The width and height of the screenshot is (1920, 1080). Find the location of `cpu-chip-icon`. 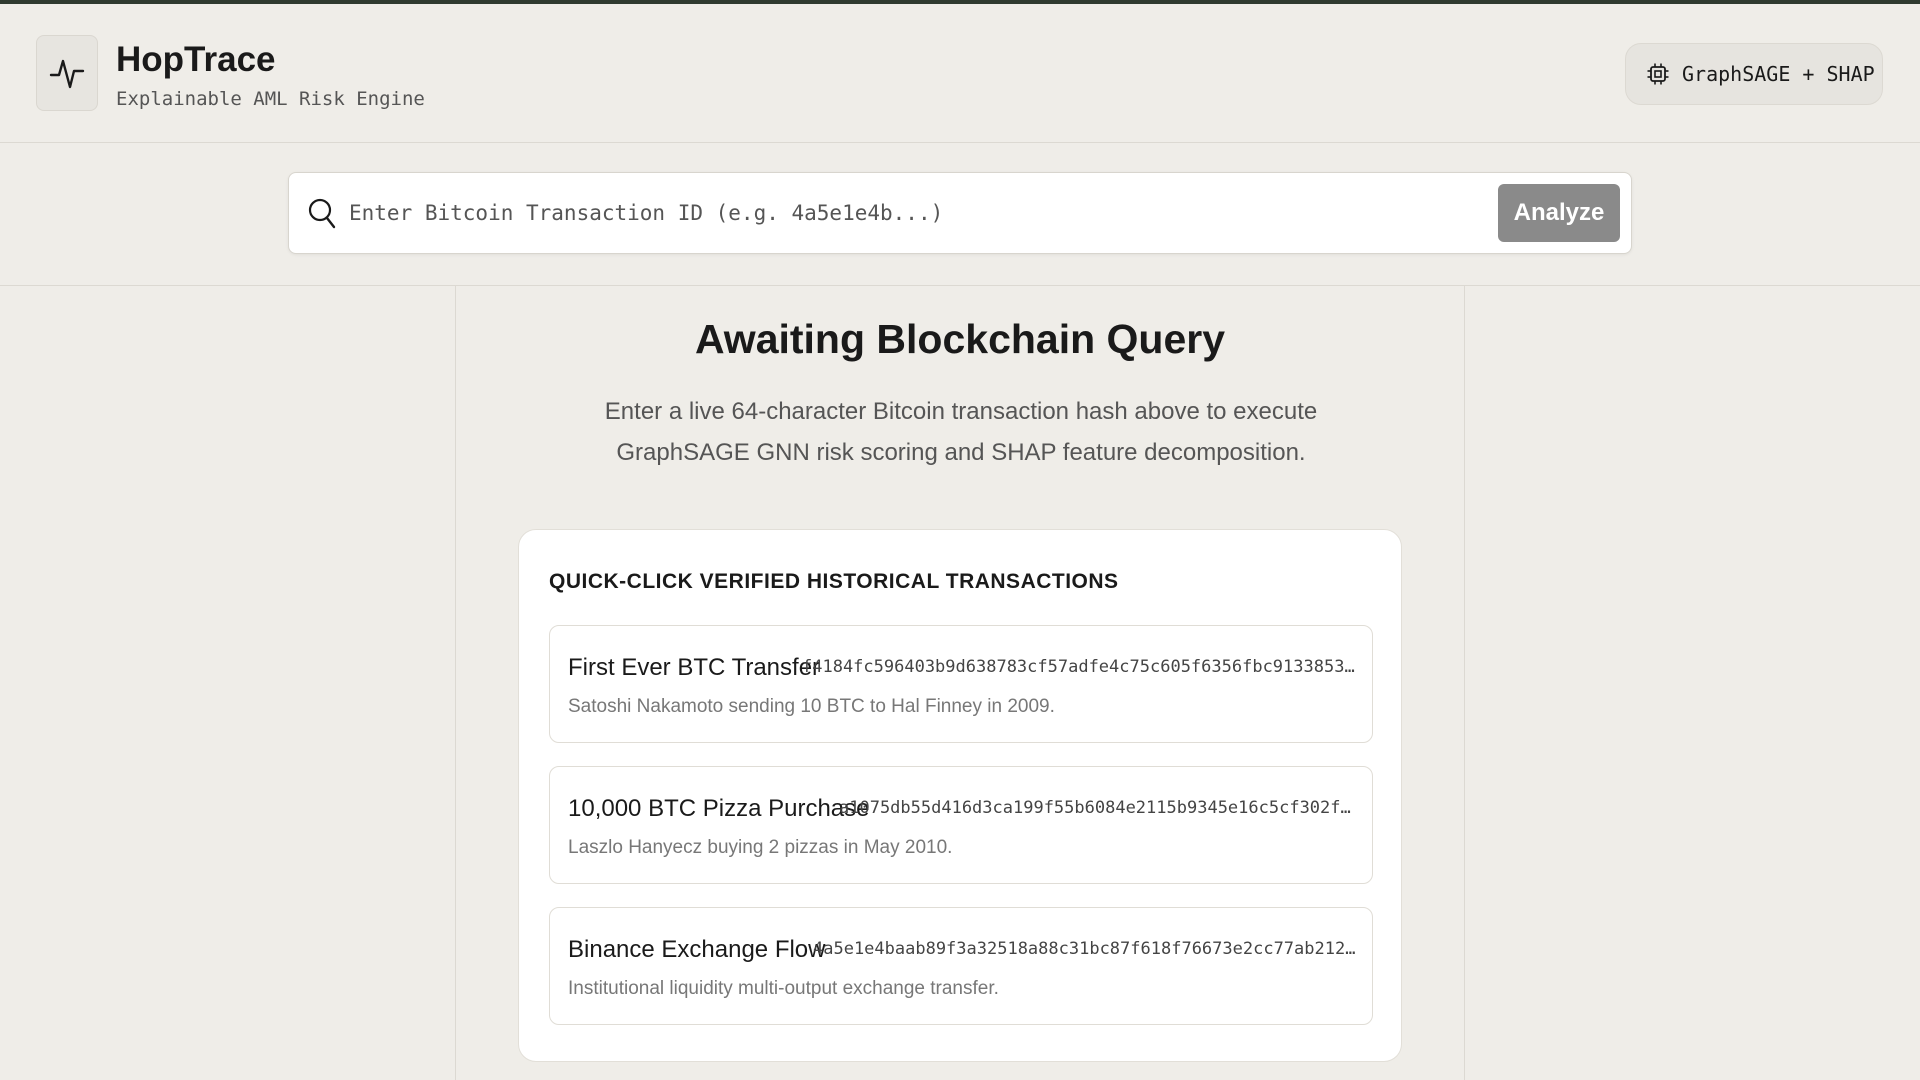

cpu-chip-icon is located at coordinates (1658, 74).